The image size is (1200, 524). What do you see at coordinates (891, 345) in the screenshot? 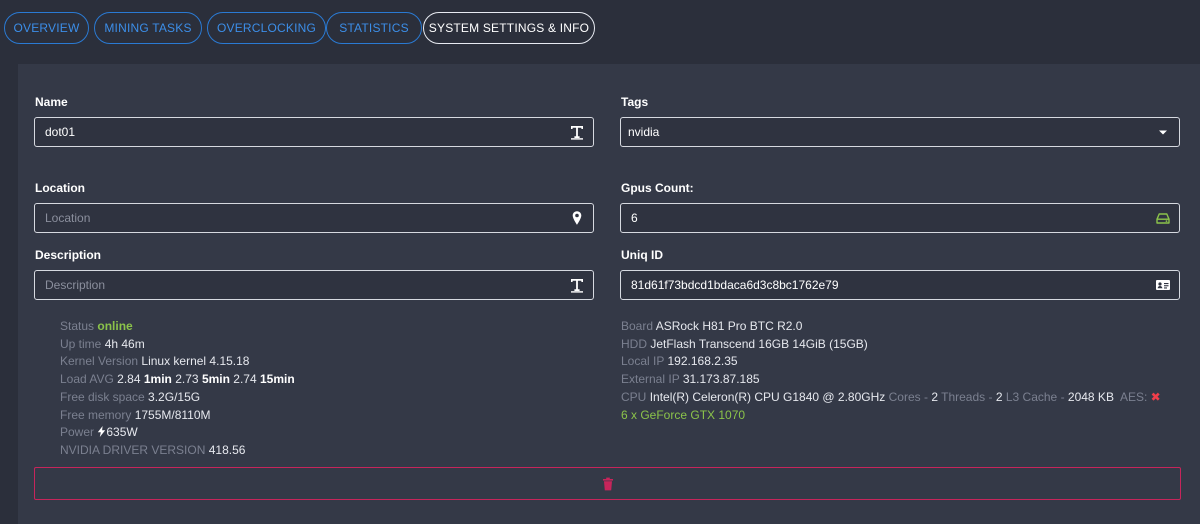
I see `hdd-row: HDD JetFlash Transcend 16GB 14GiB (15GB)` at bounding box center [891, 345].